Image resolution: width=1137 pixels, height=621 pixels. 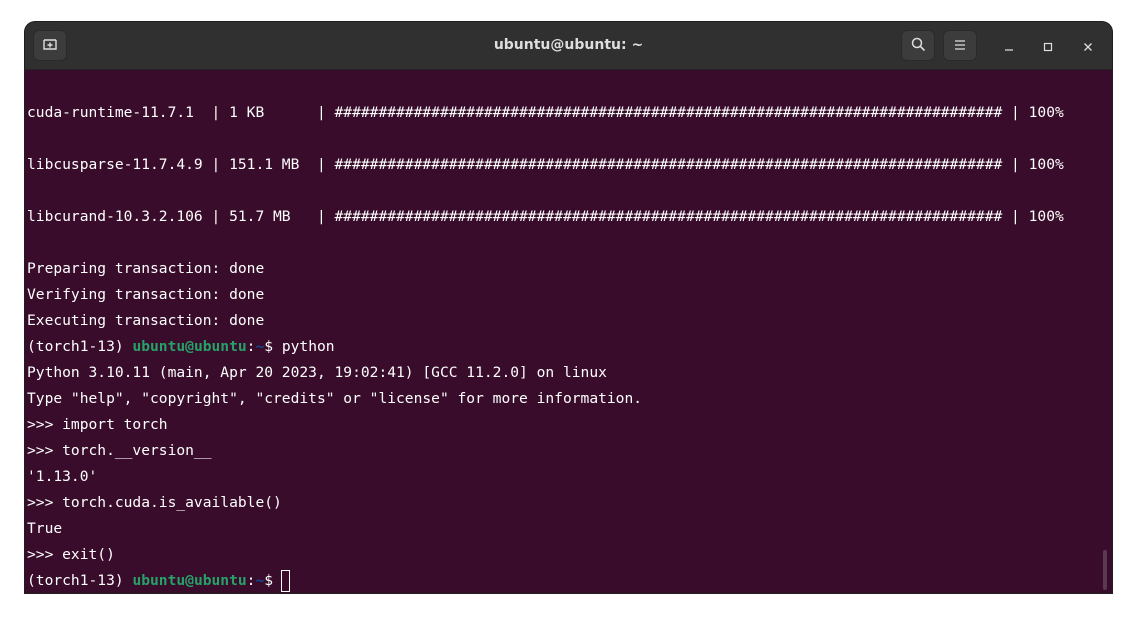 What do you see at coordinates (1105, 570) in the screenshot?
I see `scrollbar` at bounding box center [1105, 570].